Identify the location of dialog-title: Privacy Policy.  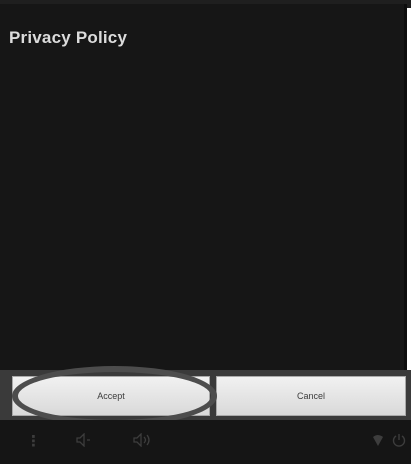
(68, 37).